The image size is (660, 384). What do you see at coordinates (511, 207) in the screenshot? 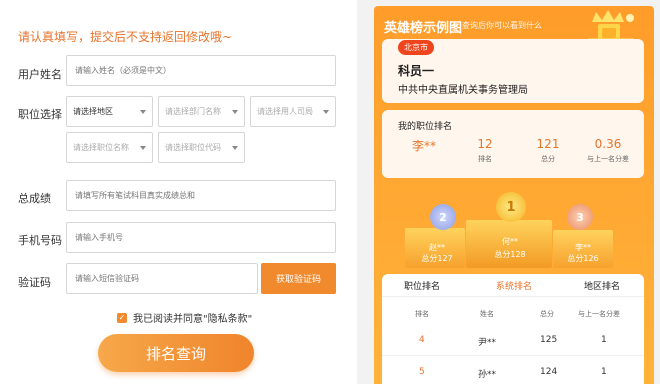
I see `gold-medal-icon: 1` at bounding box center [511, 207].